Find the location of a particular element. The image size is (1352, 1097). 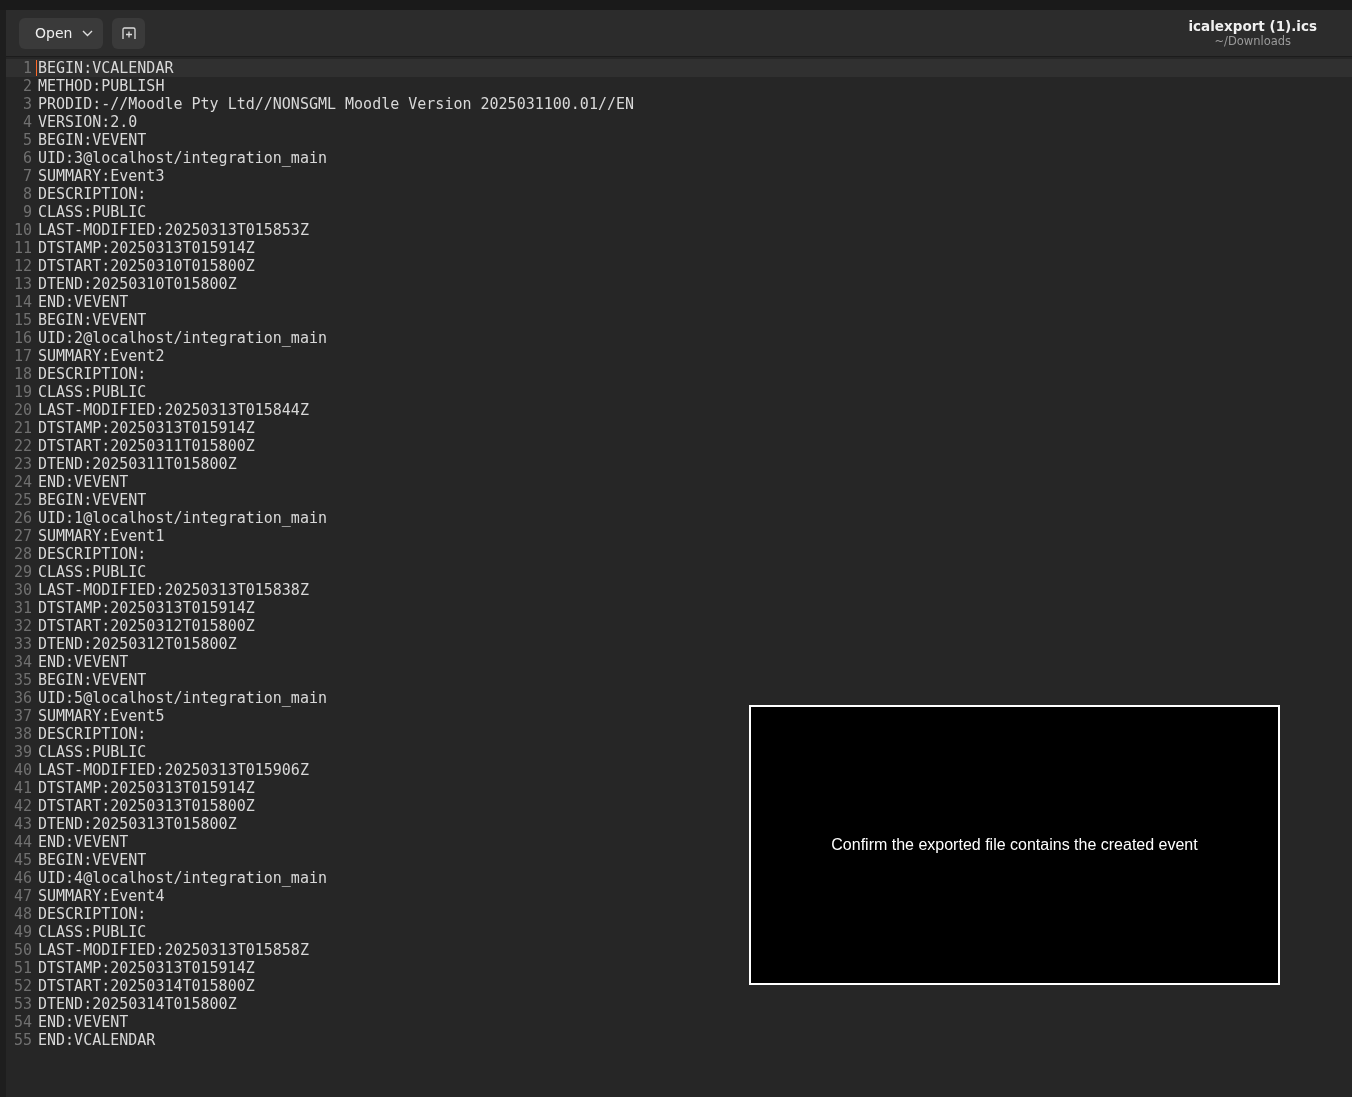

code-line: SUMMARY:Event2 is located at coordinates (101, 356).